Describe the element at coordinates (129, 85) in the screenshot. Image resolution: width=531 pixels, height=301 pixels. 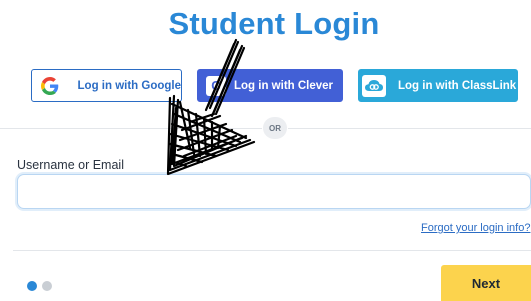
I see `google-login-label: Log in with Google` at that location.